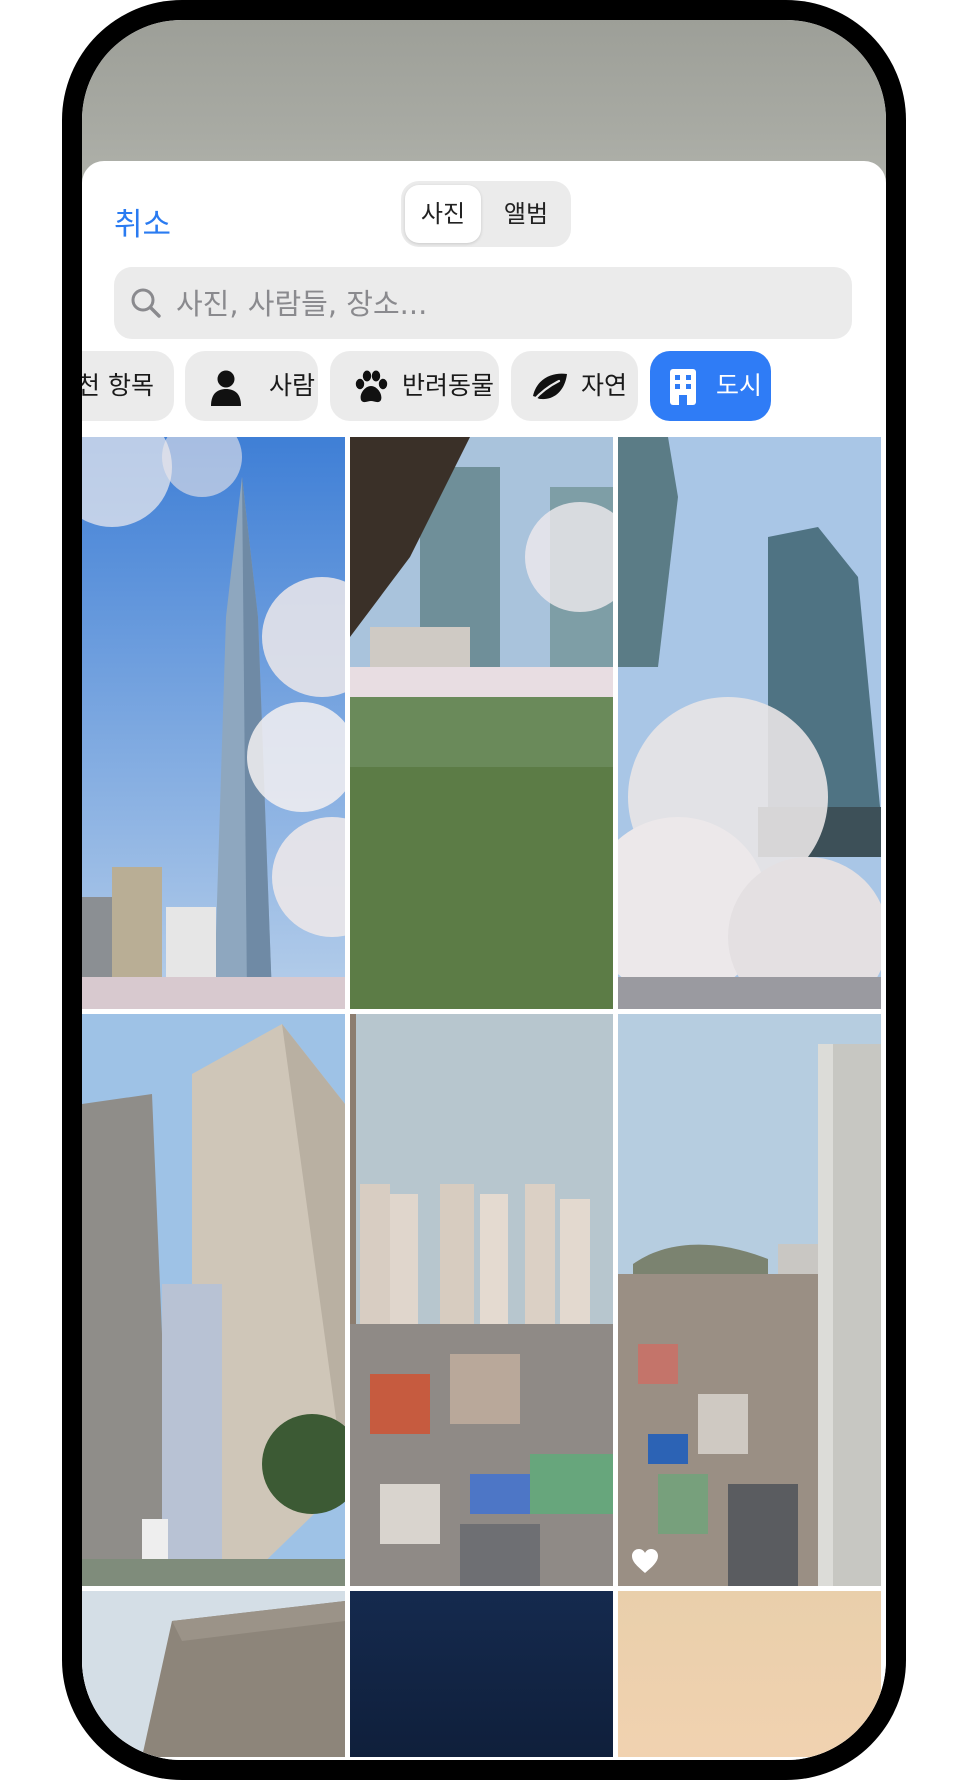 The height and width of the screenshot is (1780, 966). Describe the element at coordinates (710, 386) in the screenshot. I see `category-chip-city: 도시` at that location.